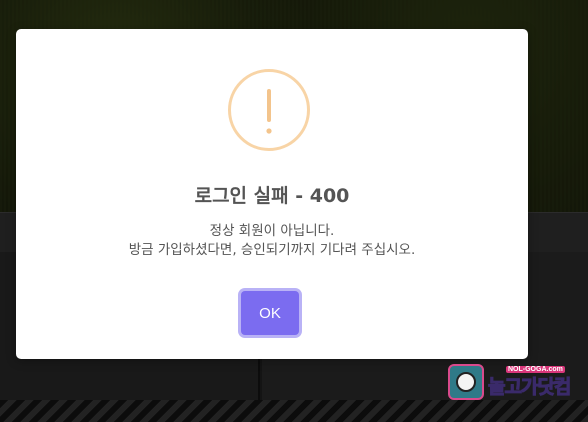 The width and height of the screenshot is (588, 422). What do you see at coordinates (272, 241) in the screenshot?
I see `dialog-message: 정상 회원이 아닙니다. 방금 가입하셨다면, 승인되기까지 기다려 주십시오.` at bounding box center [272, 241].